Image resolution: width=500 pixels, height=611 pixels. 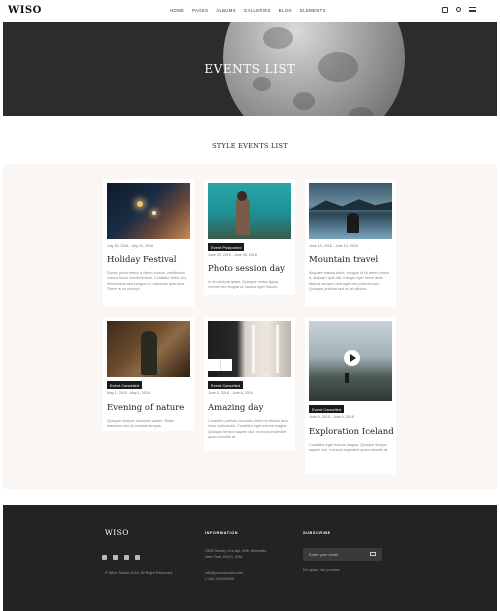 What do you see at coordinates (226, 10) in the screenshot?
I see `nav-albums: ALBUMS` at bounding box center [226, 10].